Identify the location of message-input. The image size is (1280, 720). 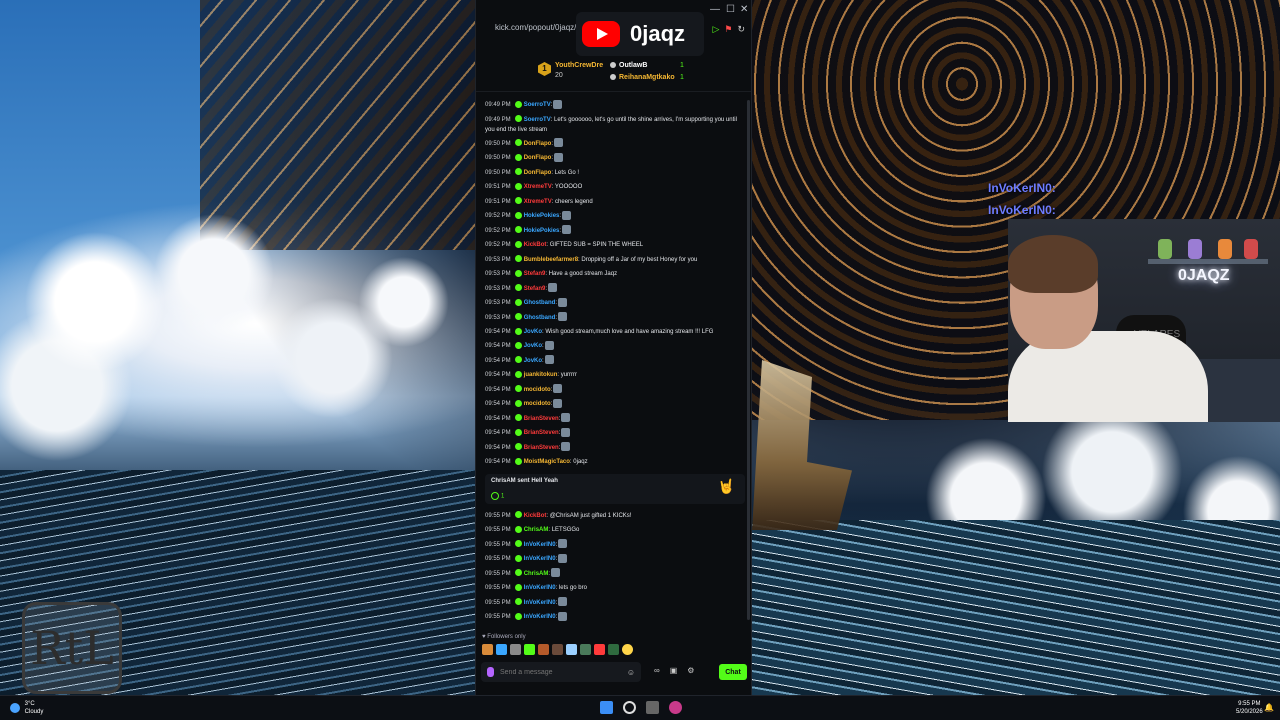
(560, 672).